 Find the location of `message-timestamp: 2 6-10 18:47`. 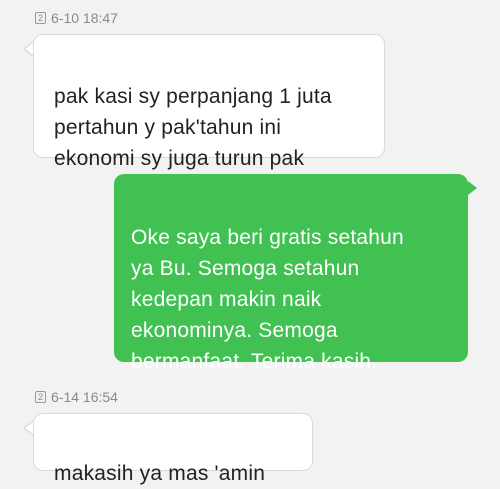

message-timestamp: 2 6-10 18:47 is located at coordinates (76, 18).